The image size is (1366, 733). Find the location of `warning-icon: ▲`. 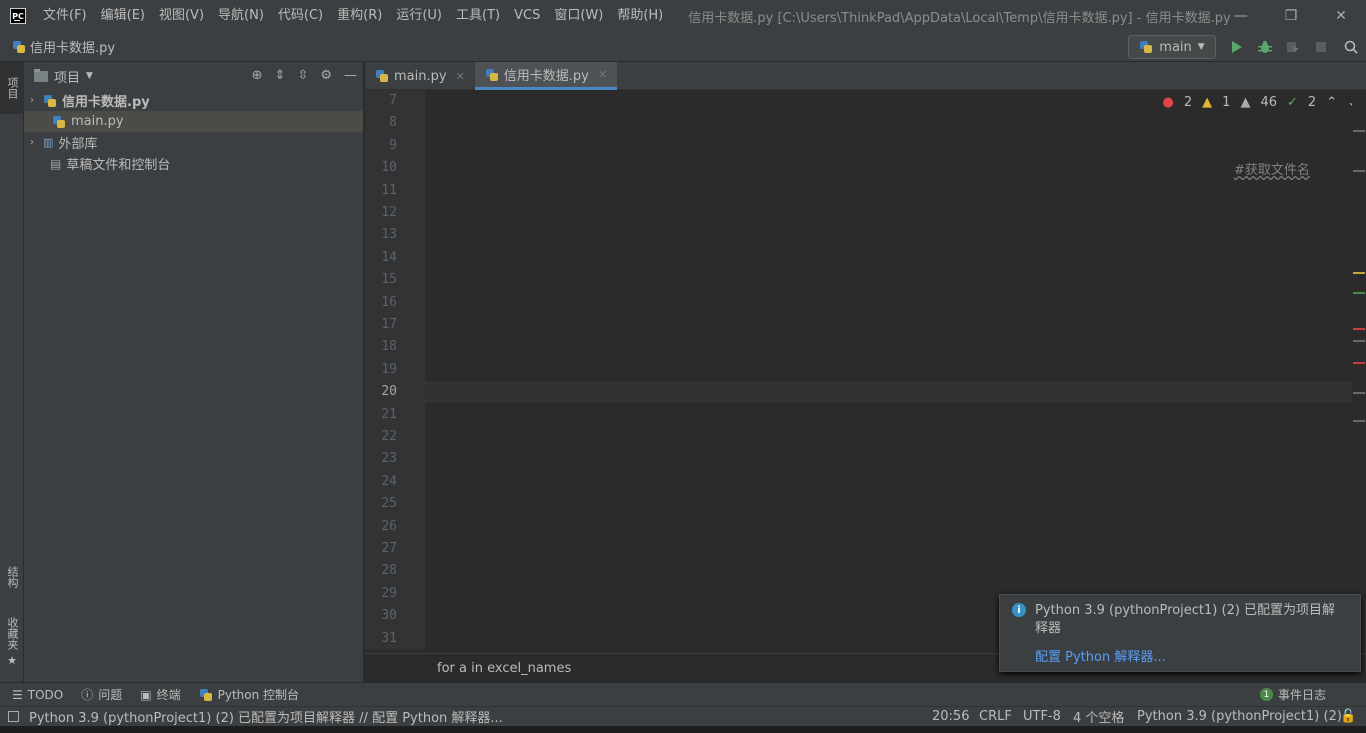

warning-icon: ▲ is located at coordinates (1207, 102).